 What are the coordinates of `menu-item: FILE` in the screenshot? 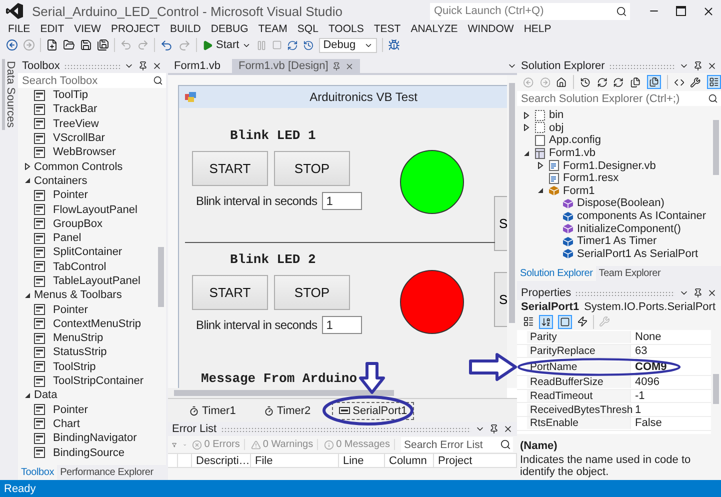 It's located at (19, 29).